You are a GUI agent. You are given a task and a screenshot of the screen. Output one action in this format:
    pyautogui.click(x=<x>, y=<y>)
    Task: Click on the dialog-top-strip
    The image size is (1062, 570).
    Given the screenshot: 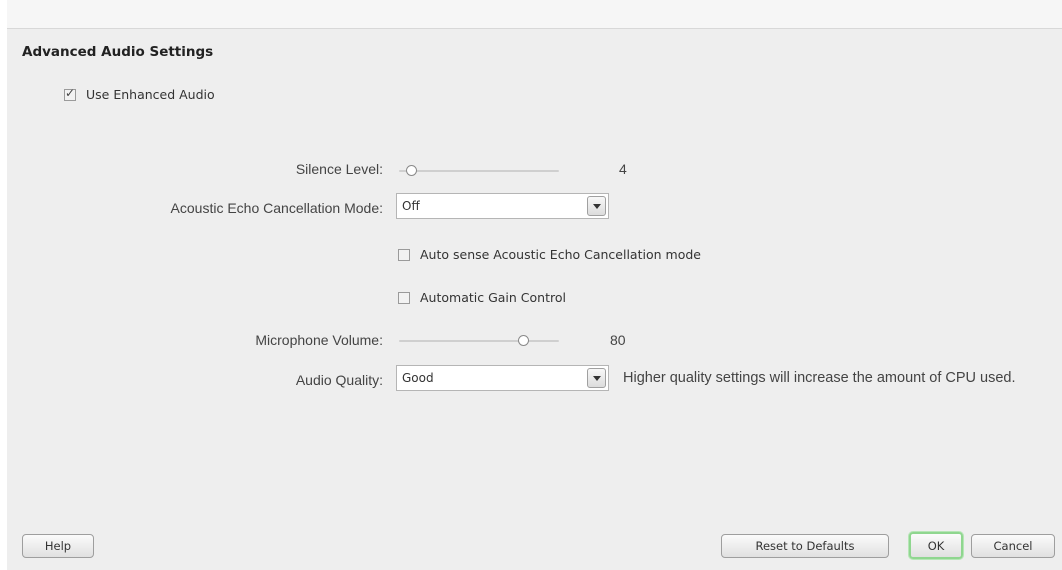 What is the action you would take?
    pyautogui.click(x=534, y=14)
    